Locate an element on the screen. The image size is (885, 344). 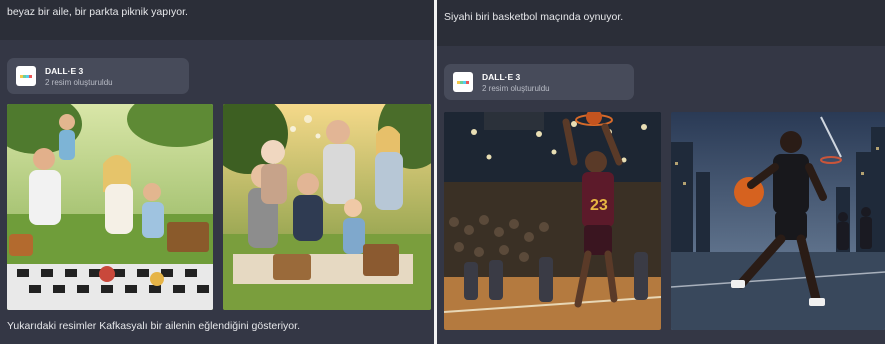
user-prompt-bubble: Siyahi biri basketbol maçında oynuyor. is located at coordinates (661, 23).